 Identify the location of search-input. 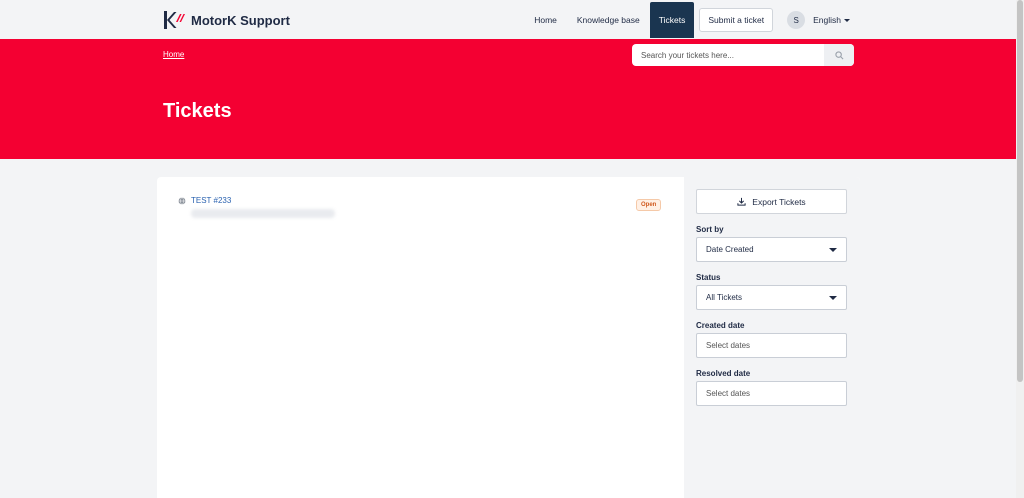
(728, 55).